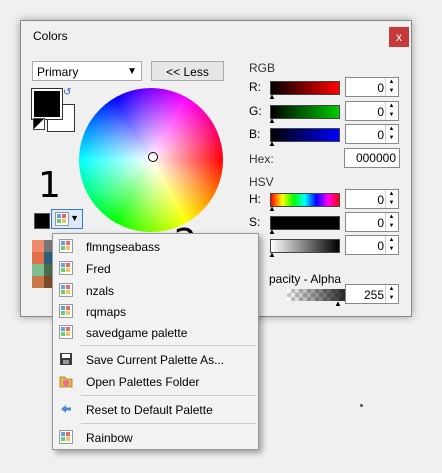 The height and width of the screenshot is (473, 442). I want to click on menu-item-open-palettes-folder: Open Palettes Folder, so click(155, 382).